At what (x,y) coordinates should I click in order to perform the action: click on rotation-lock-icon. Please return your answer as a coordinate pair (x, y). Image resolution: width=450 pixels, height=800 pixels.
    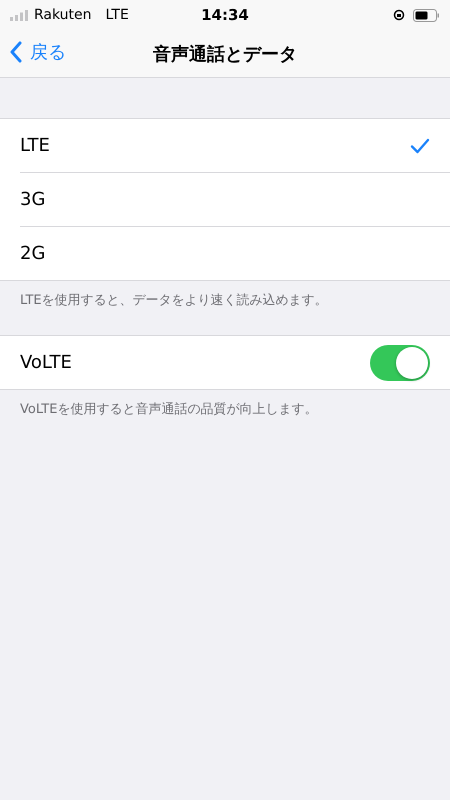
    Looking at the image, I should click on (399, 15).